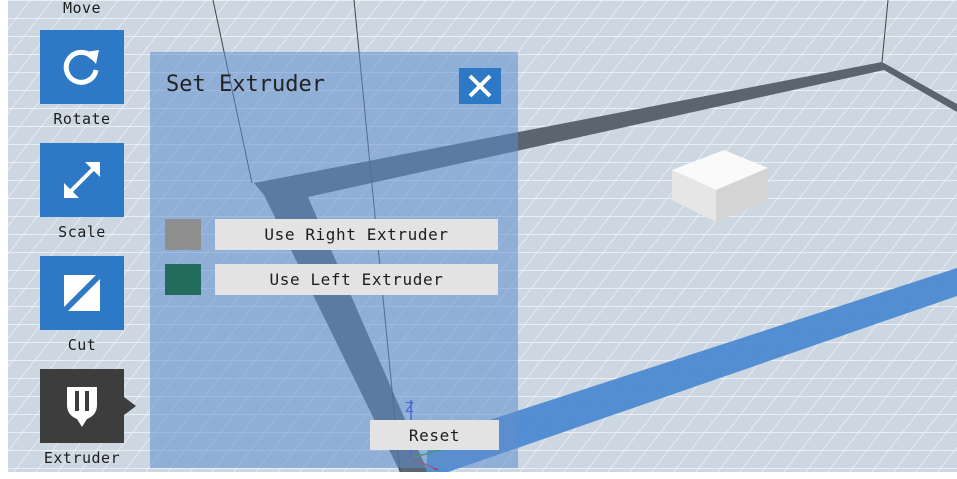 This screenshot has height=479, width=957. What do you see at coordinates (183, 234) in the screenshot?
I see `right-extruder-swatch` at bounding box center [183, 234].